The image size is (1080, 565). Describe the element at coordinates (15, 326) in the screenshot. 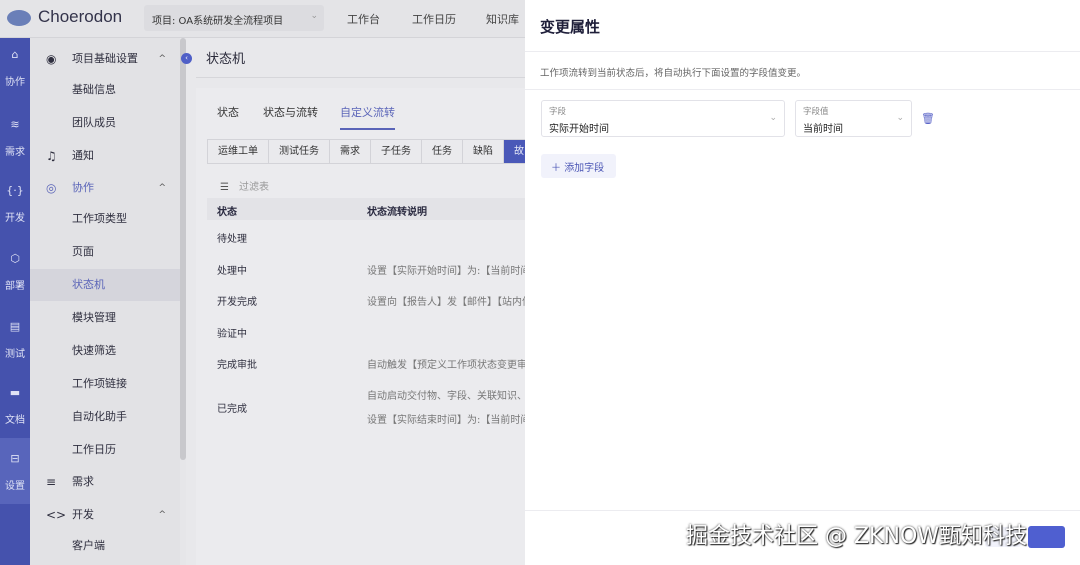

I see `test-icon: ▤` at that location.